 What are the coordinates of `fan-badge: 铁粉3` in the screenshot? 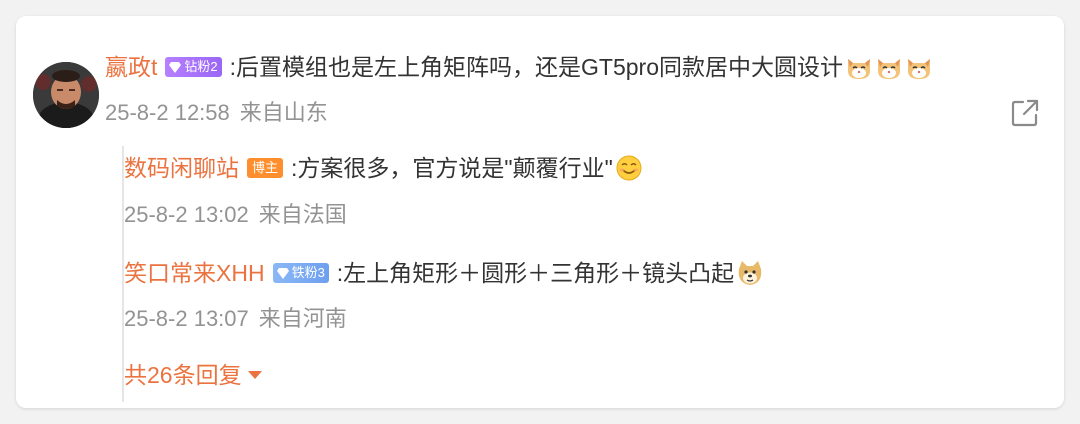 It's located at (300, 273).